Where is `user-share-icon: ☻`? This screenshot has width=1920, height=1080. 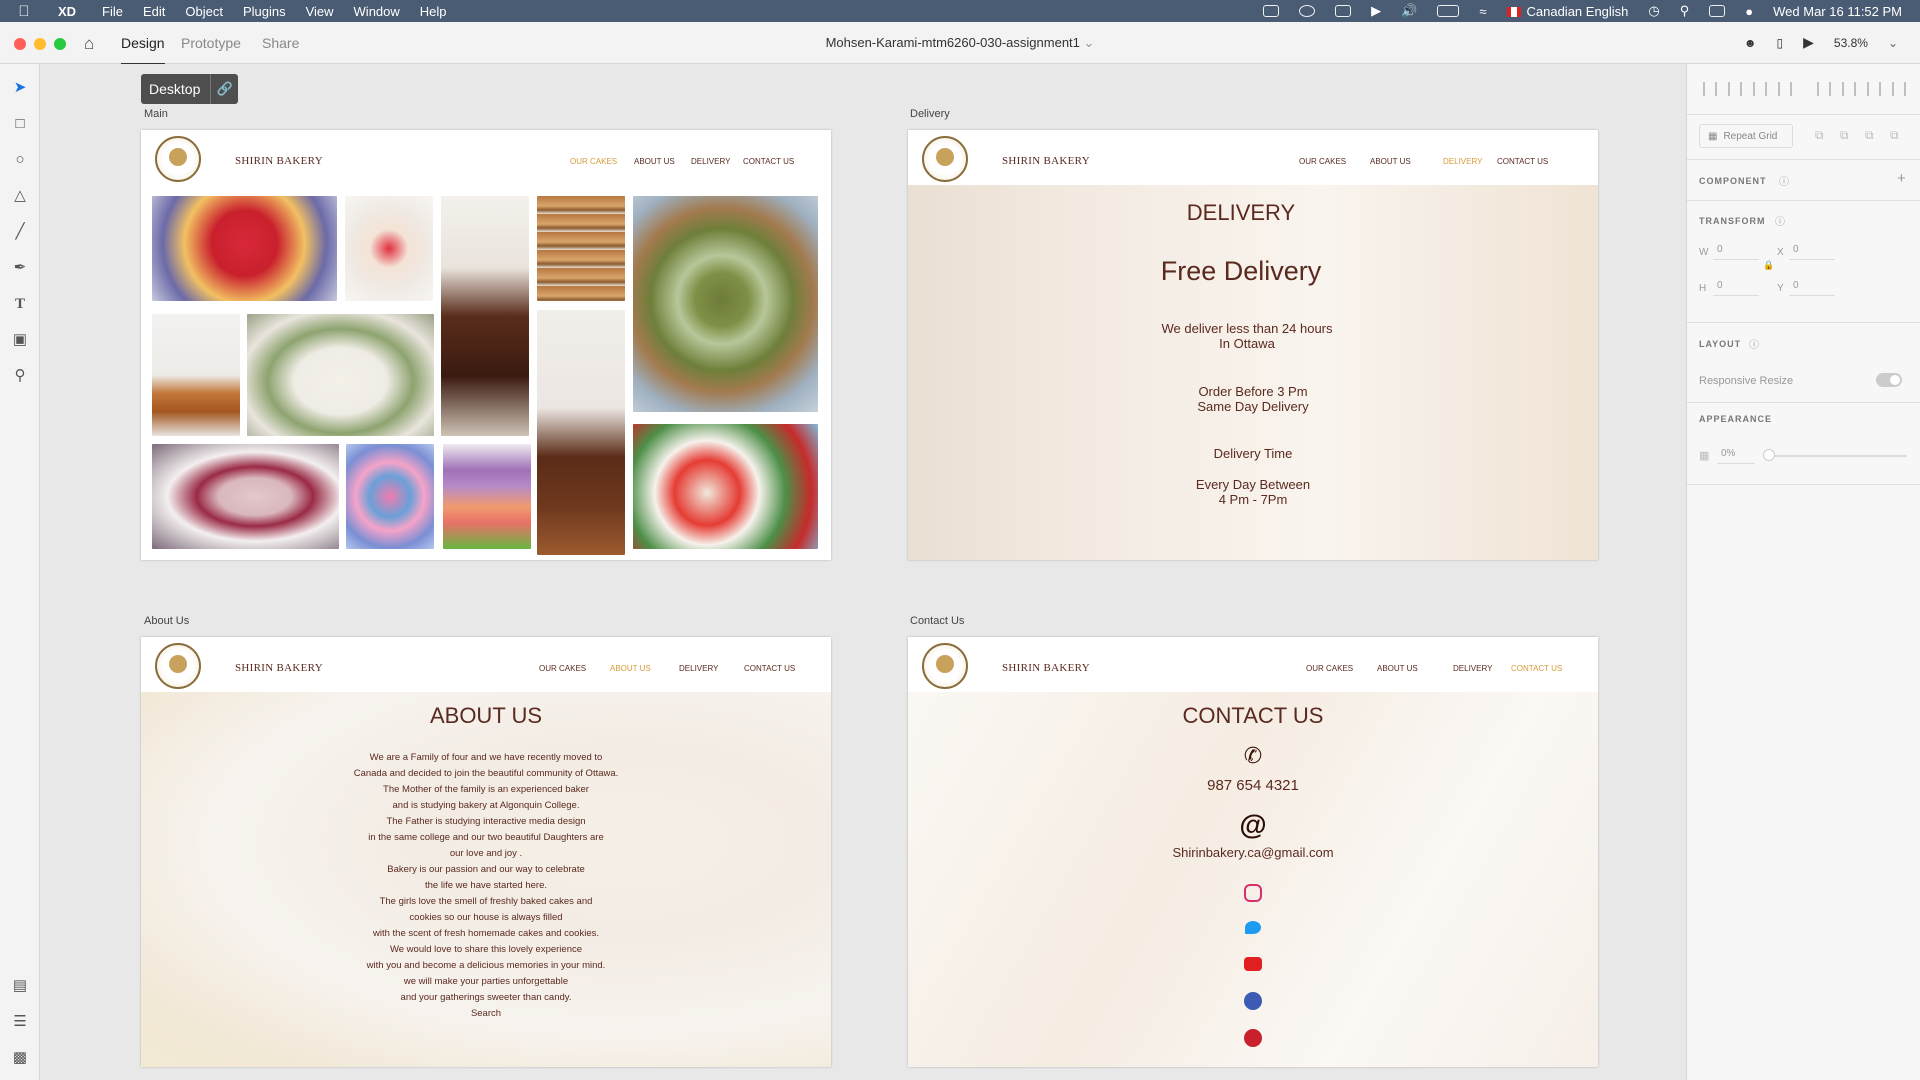 user-share-icon: ☻ is located at coordinates (1750, 43).